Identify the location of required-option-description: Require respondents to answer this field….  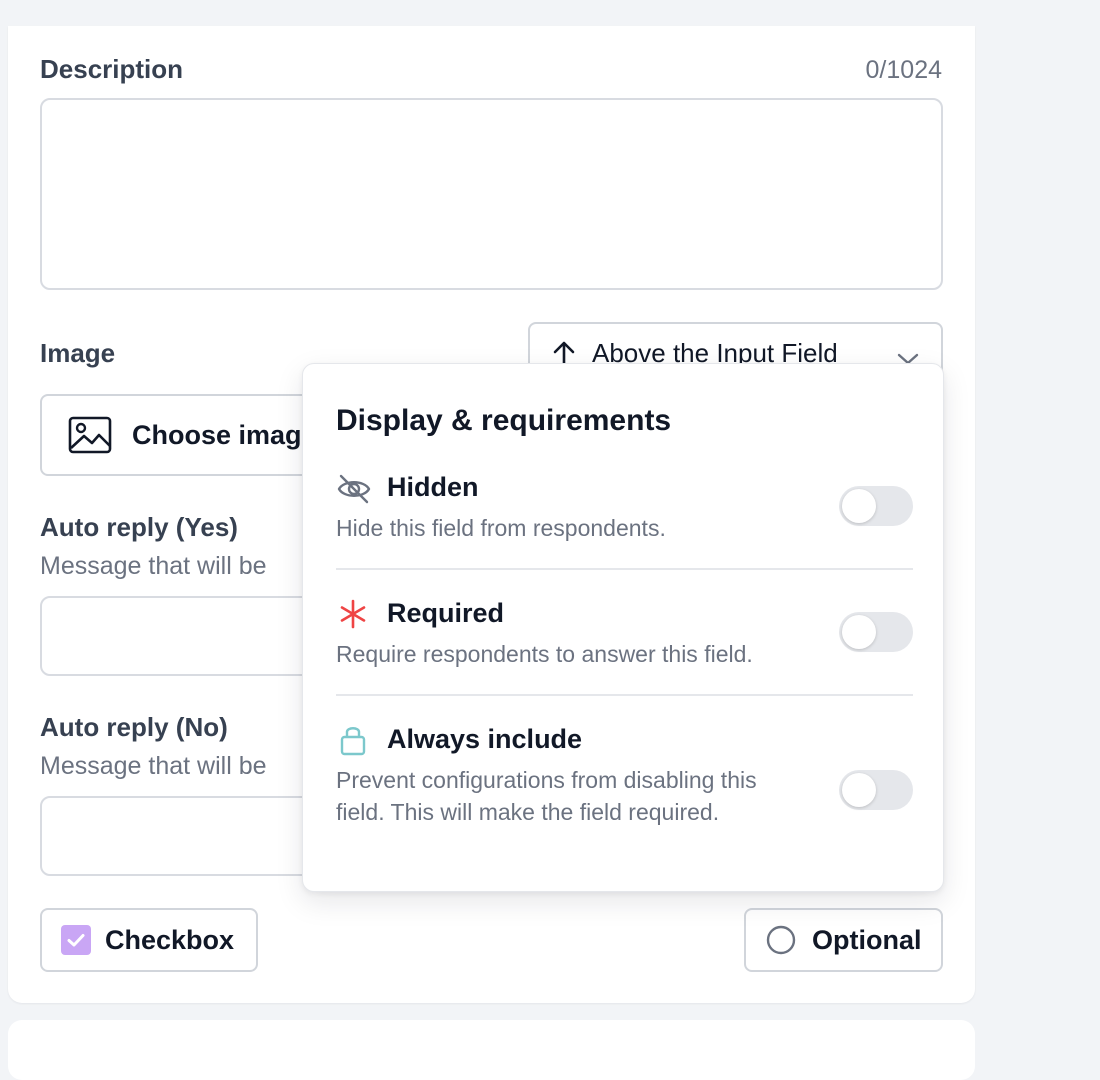
(544, 654).